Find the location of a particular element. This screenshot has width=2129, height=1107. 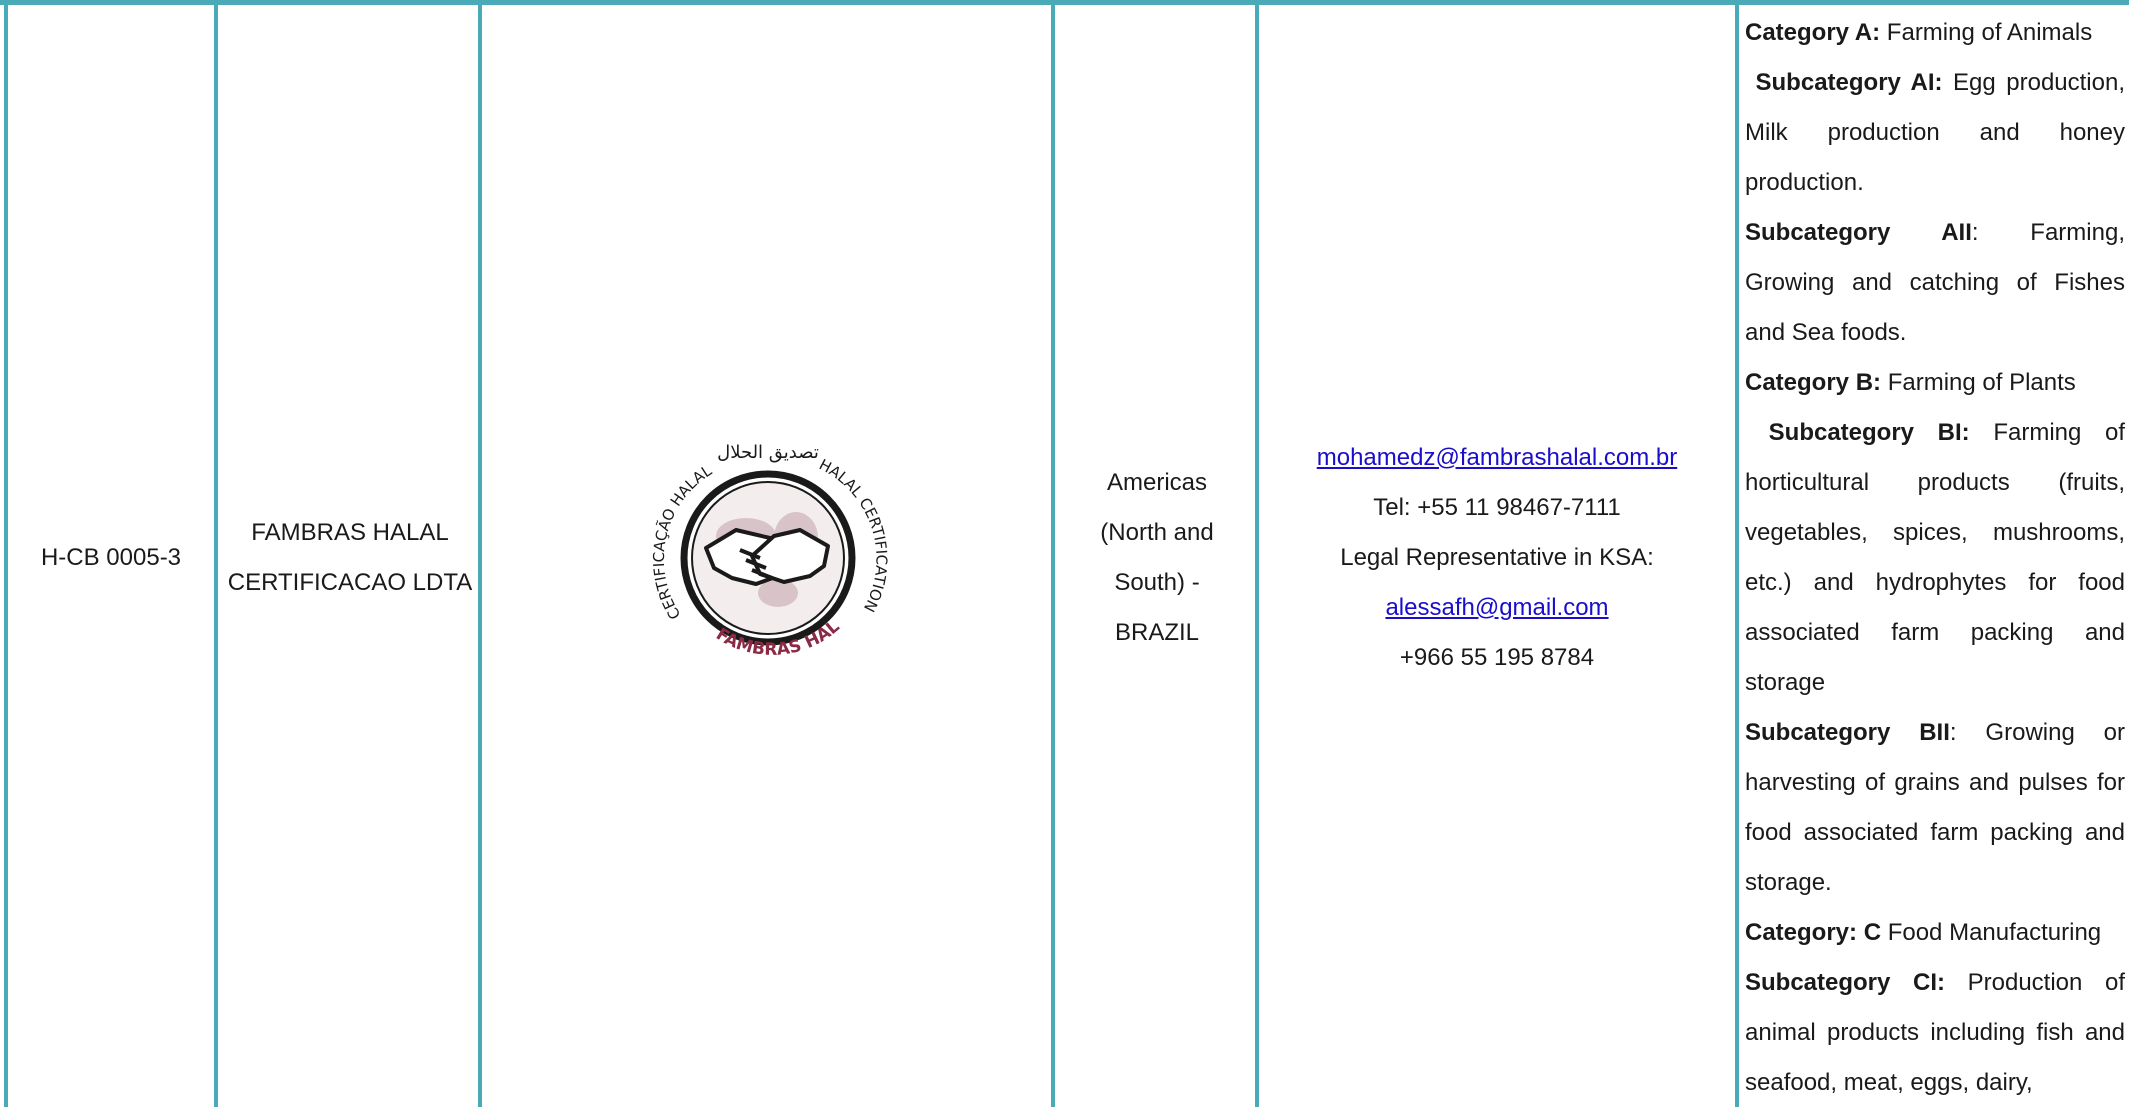

handshake-icon is located at coordinates (767, 556).